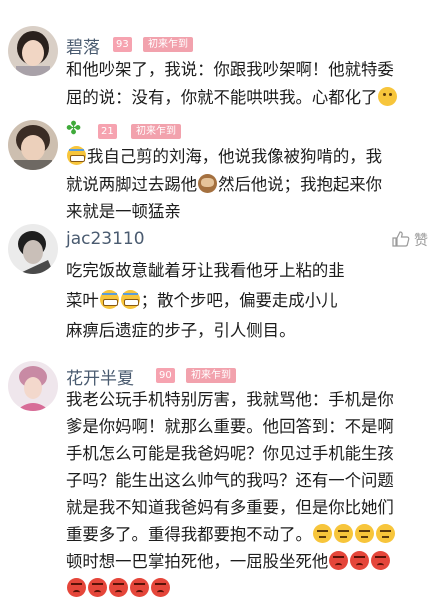  I want to click on text-line: 来就是一顿猛亲, so click(123, 211).